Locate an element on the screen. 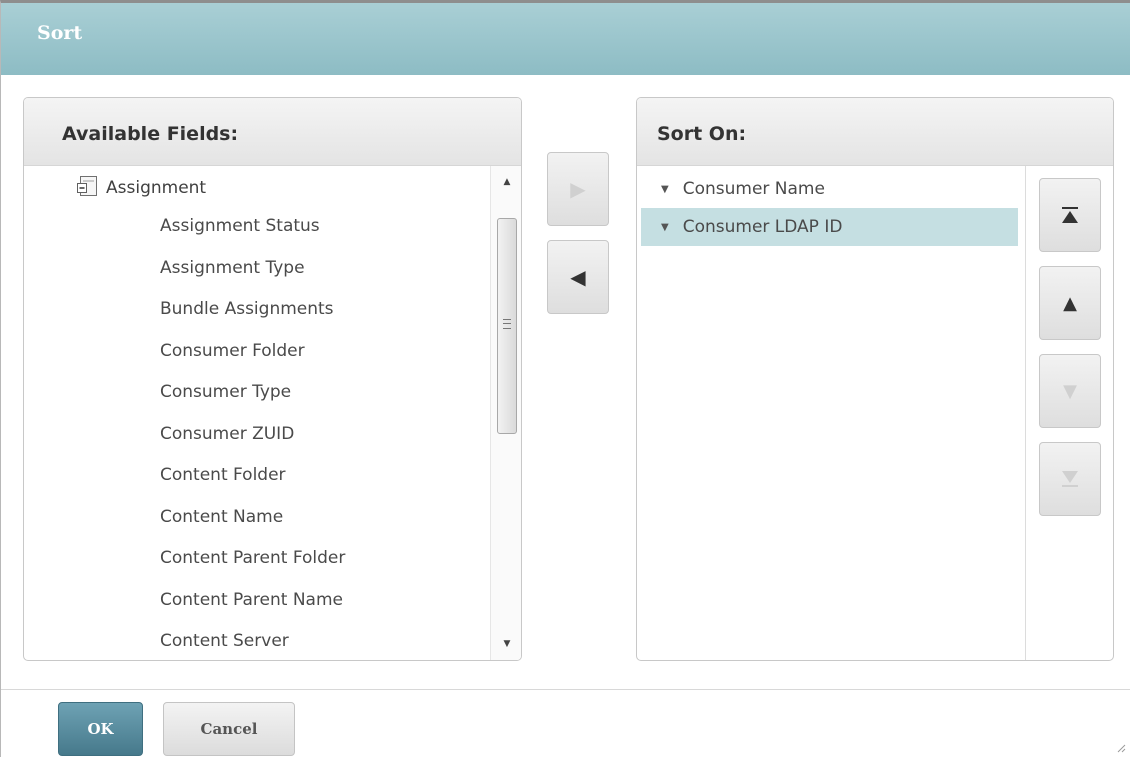 The height and width of the screenshot is (757, 1130). sort-list-divider is located at coordinates (1025, 413).